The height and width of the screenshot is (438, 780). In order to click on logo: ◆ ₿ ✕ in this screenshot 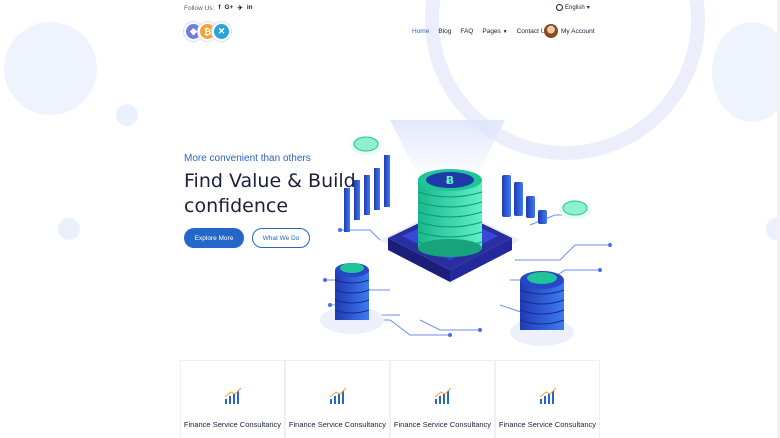, I will do `click(207, 31)`.